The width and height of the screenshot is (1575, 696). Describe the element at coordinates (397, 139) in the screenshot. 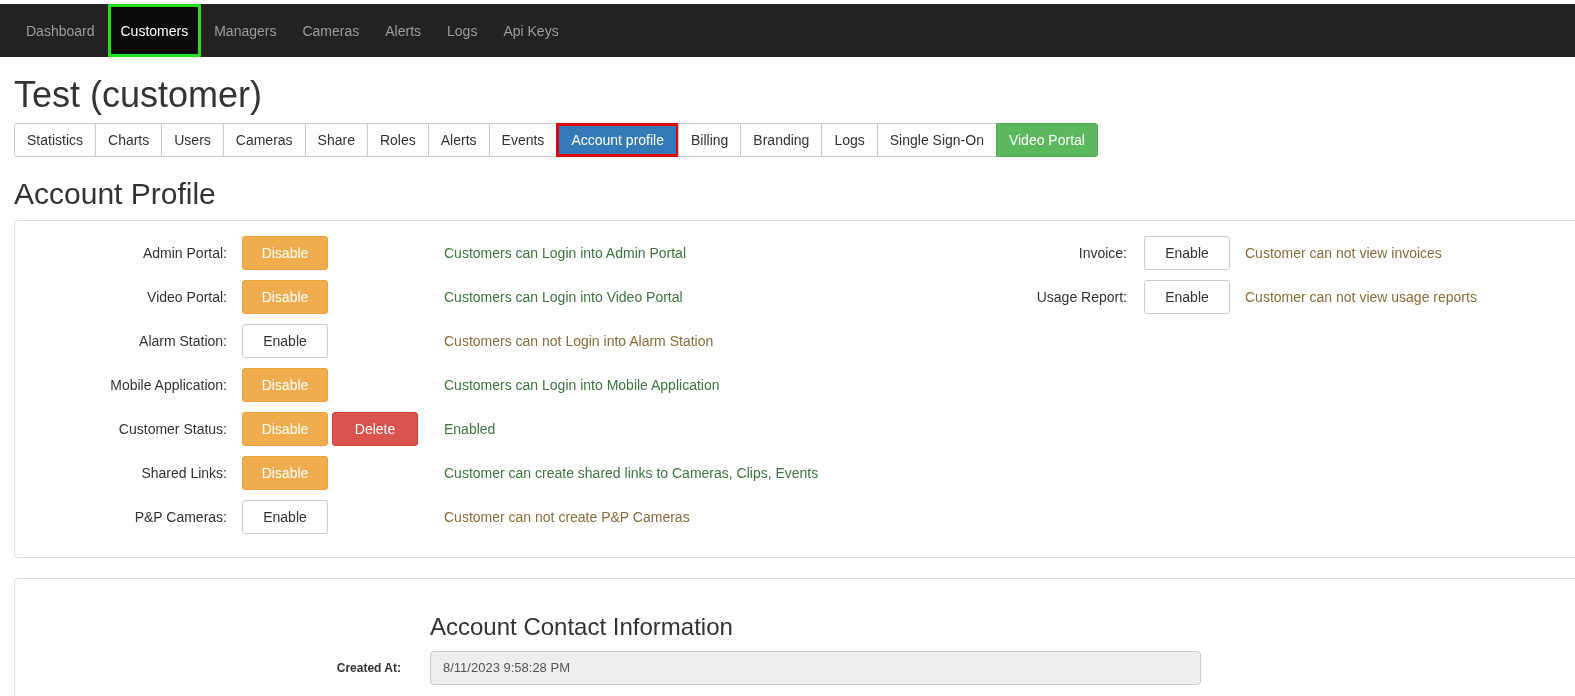

I see `tab: Roles` at that location.